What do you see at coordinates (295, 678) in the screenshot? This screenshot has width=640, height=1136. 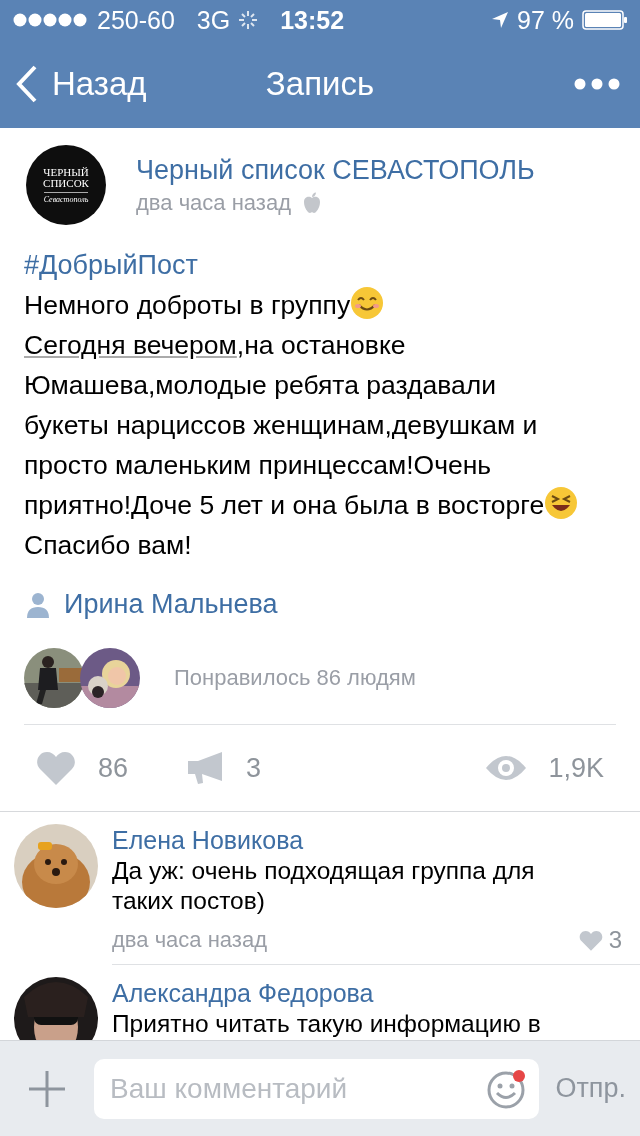 I see `likes-summary: Понравилось 86 людям` at bounding box center [295, 678].